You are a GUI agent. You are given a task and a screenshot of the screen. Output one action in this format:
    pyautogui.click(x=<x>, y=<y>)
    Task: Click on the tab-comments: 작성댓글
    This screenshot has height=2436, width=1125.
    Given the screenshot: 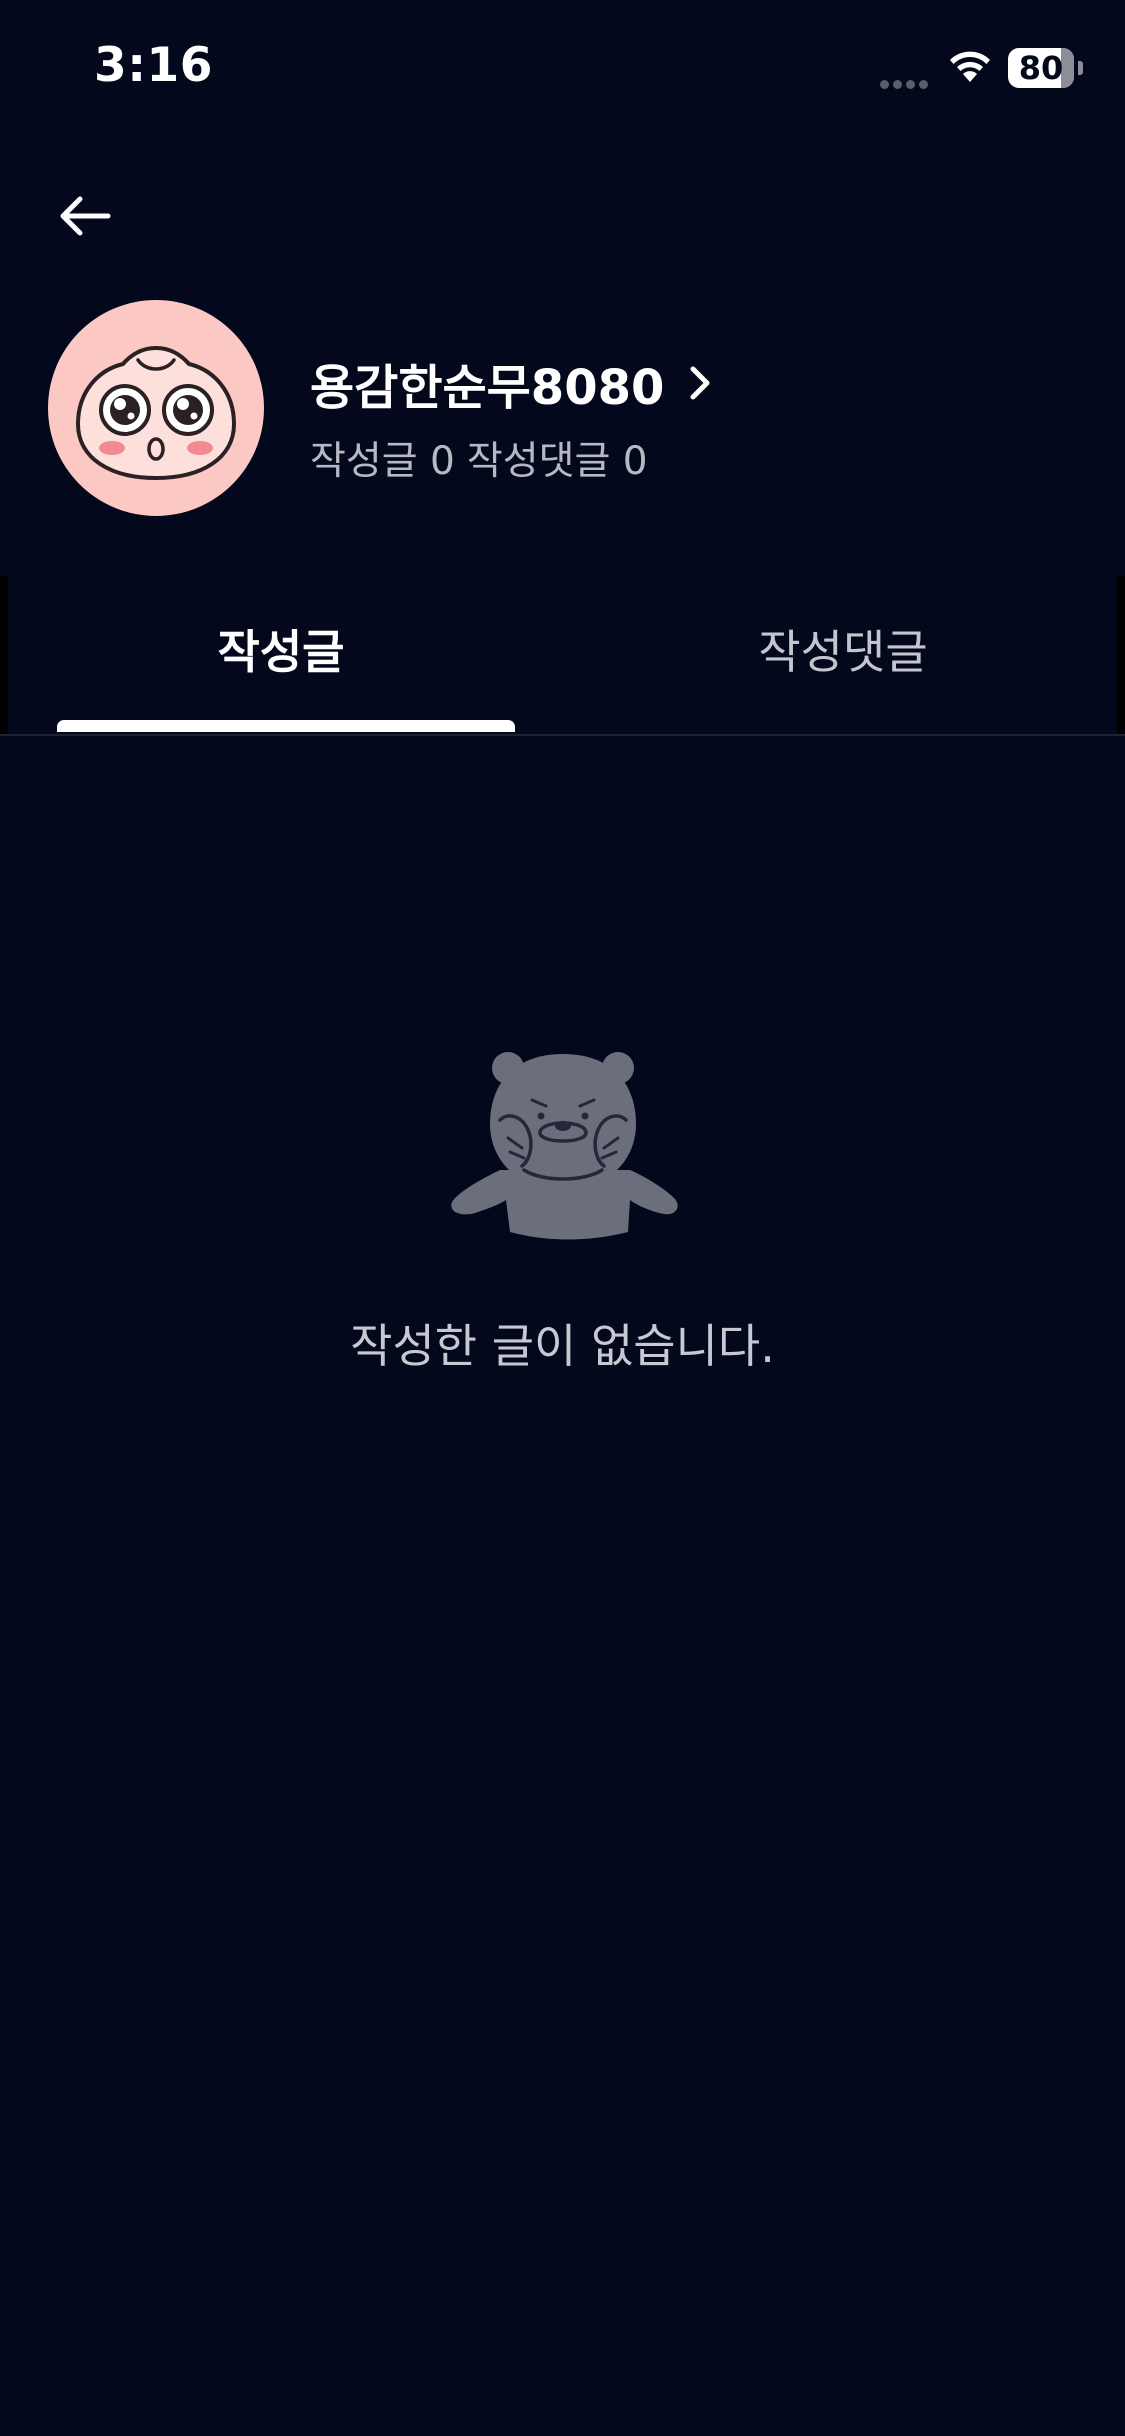 What is the action you would take?
    pyautogui.click(x=843, y=649)
    